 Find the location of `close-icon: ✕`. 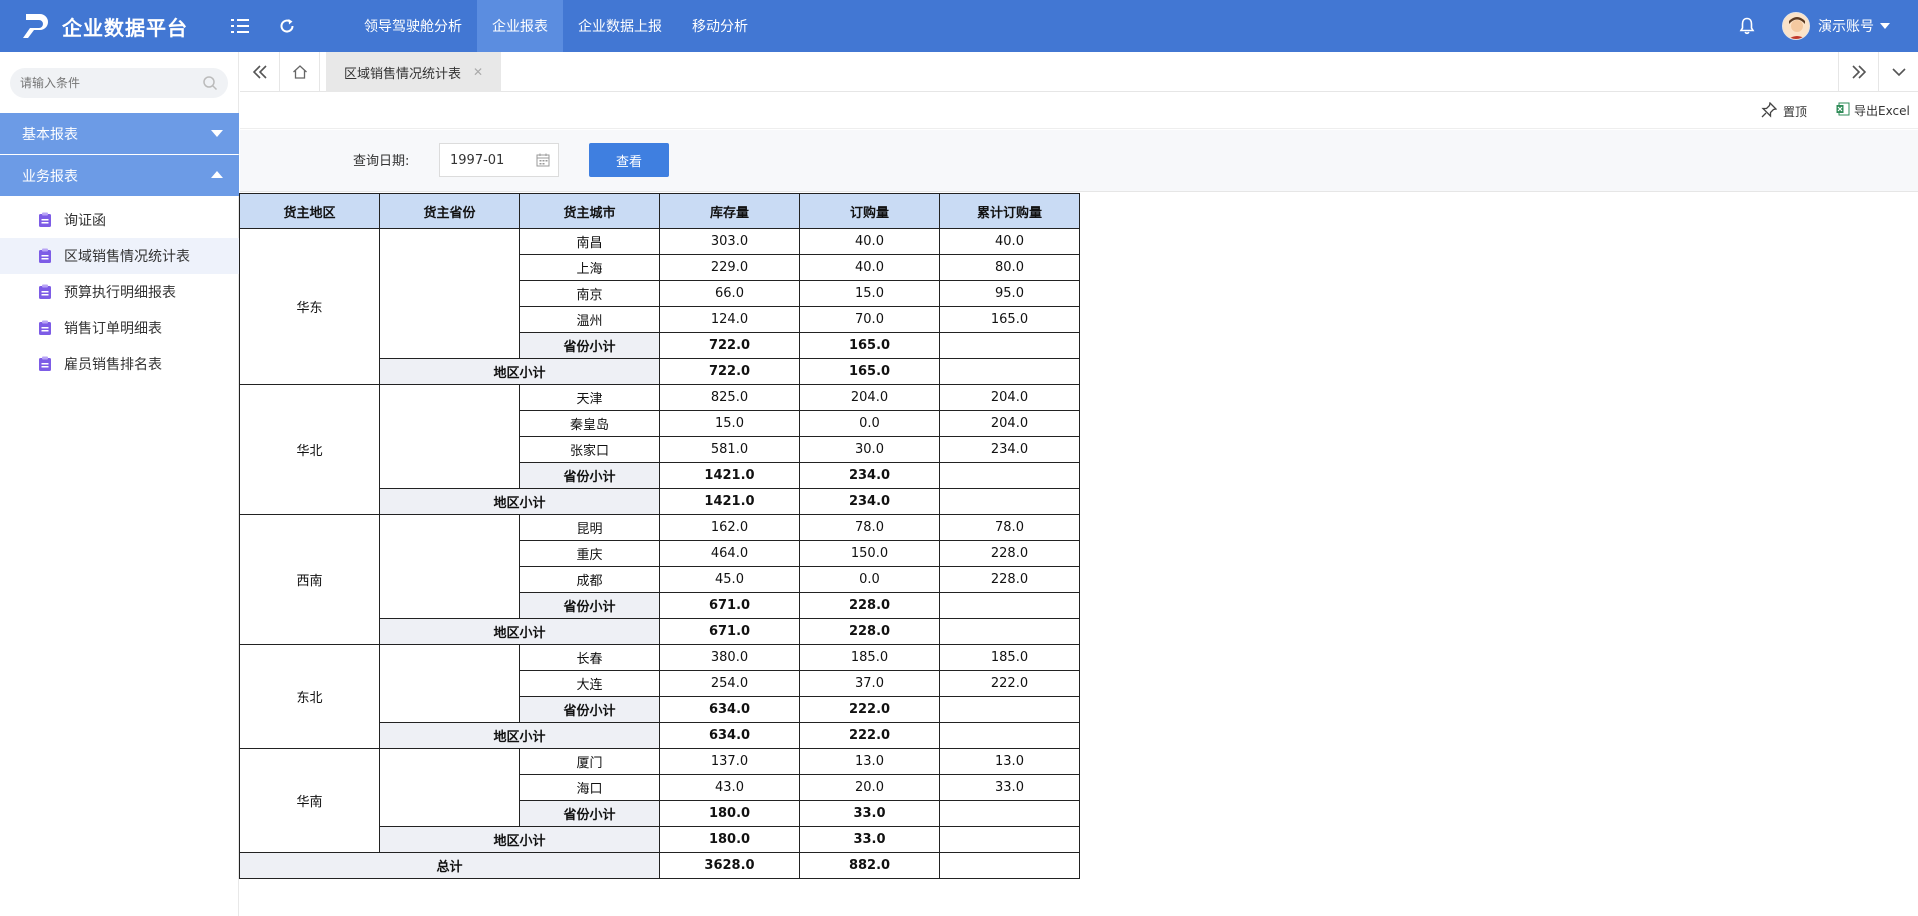

close-icon: ✕ is located at coordinates (478, 72).